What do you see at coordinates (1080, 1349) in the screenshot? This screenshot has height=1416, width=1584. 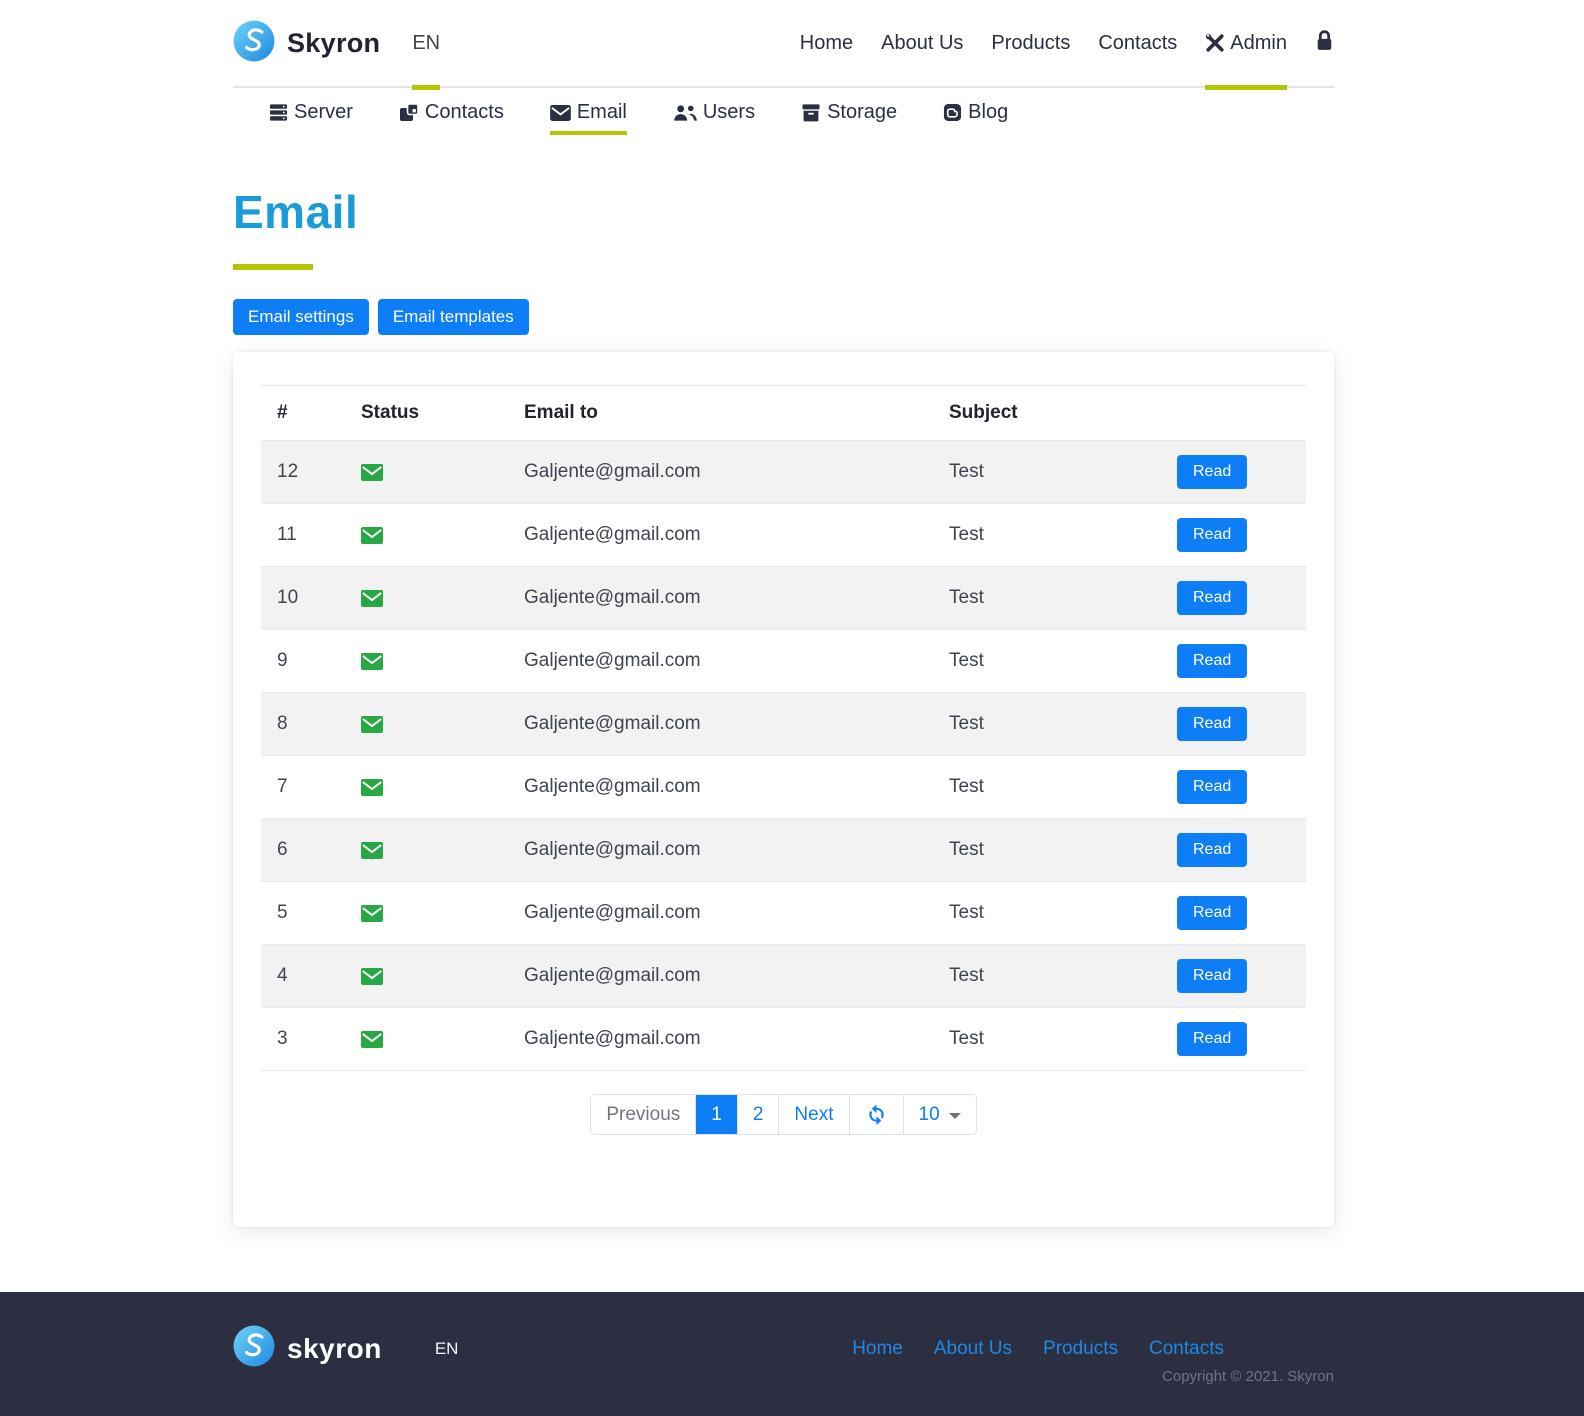 I see `footer-link-products: Products` at bounding box center [1080, 1349].